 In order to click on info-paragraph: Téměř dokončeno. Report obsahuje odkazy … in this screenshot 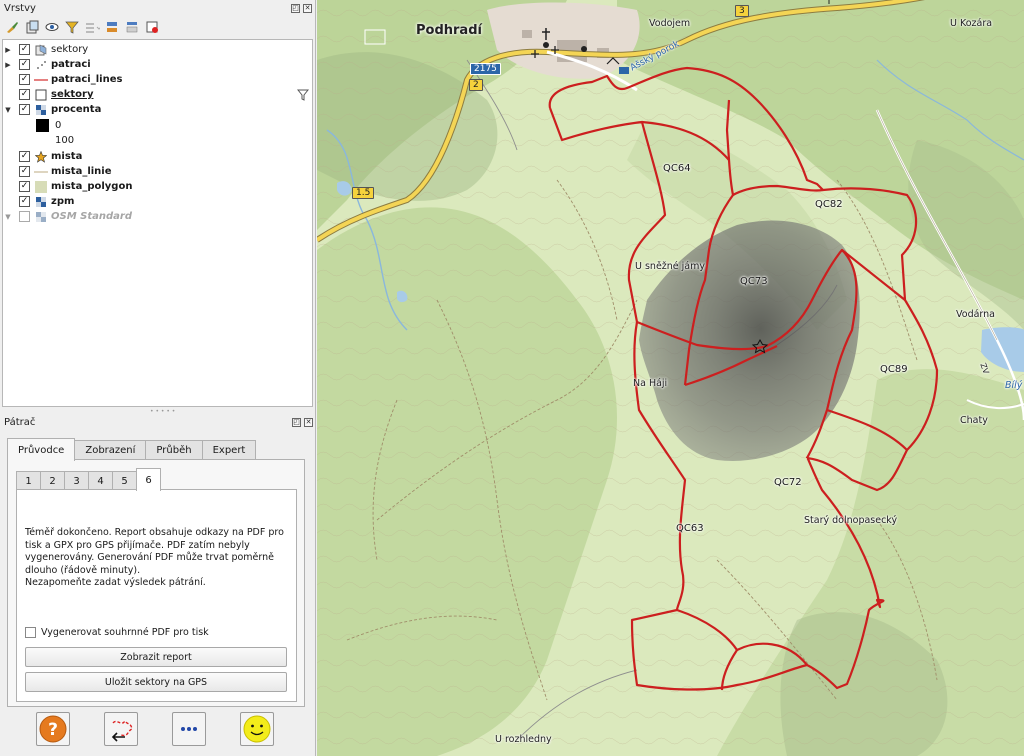, I will do `click(154, 551)`.